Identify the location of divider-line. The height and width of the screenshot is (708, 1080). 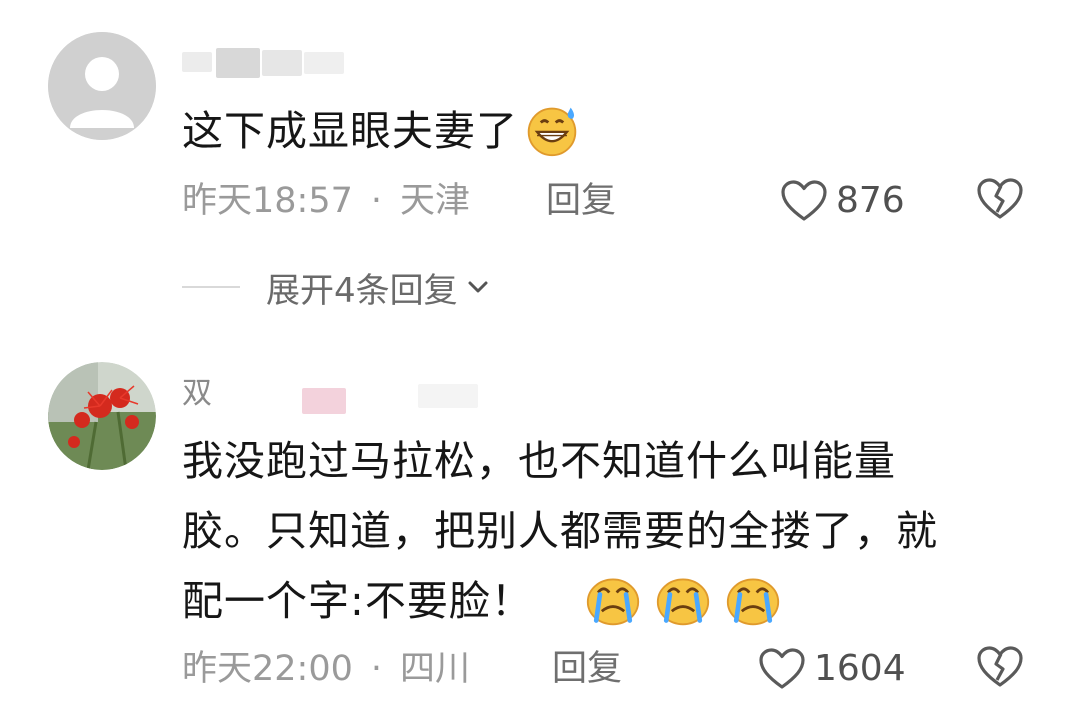
(211, 287).